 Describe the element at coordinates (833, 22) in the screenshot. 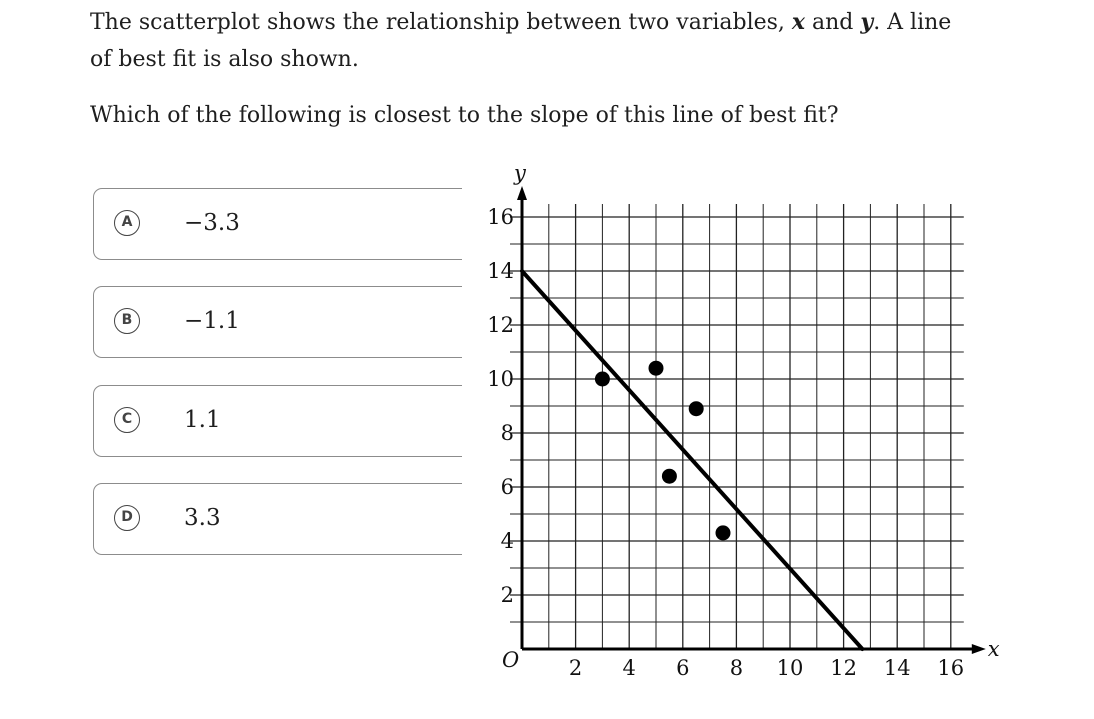

I see `question-text-and: and` at that location.